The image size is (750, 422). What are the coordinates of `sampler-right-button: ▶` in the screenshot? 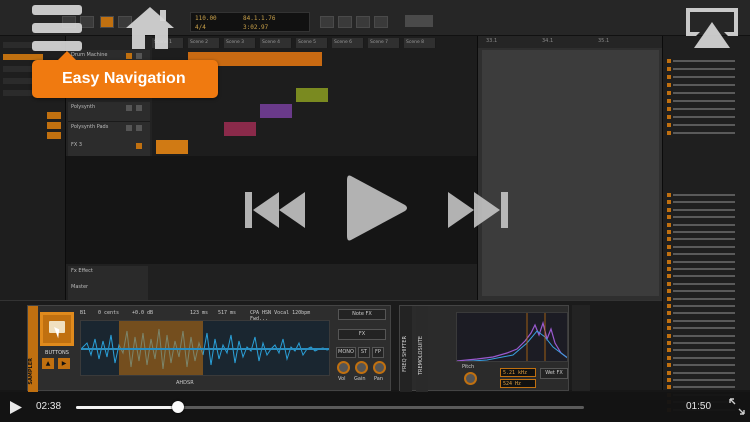 It's located at (64, 363).